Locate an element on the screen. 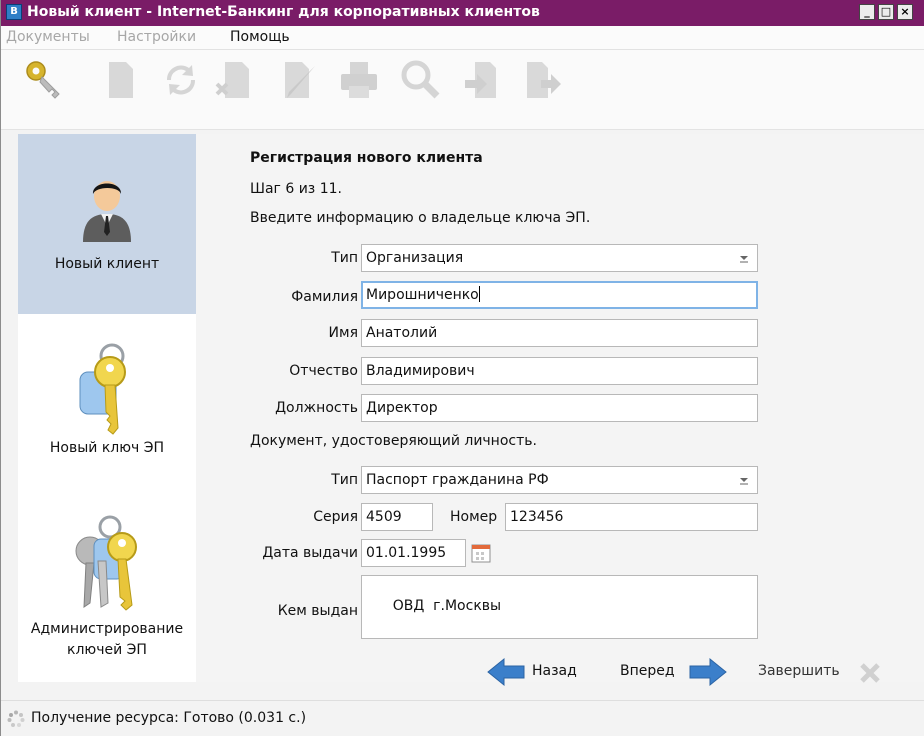 The height and width of the screenshot is (736, 924). document-type-value: Паспорт гражданина РФ is located at coordinates (457, 480).